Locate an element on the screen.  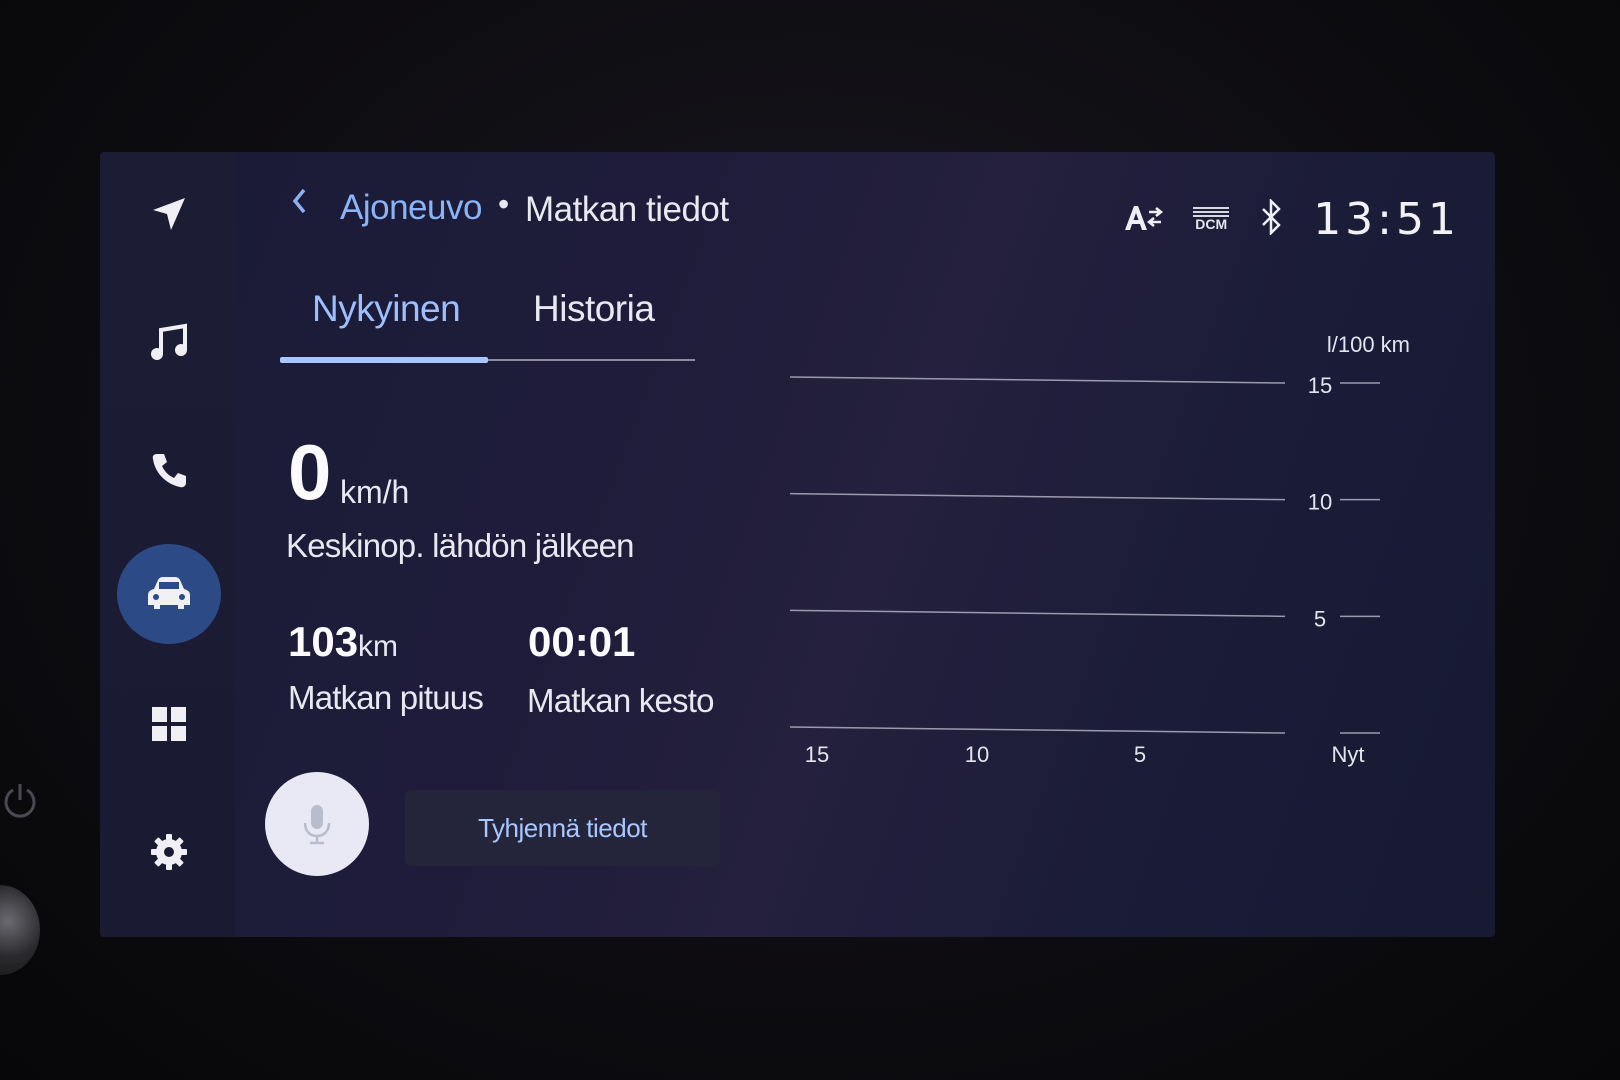
x-tick-label: 10 is located at coordinates (977, 754).